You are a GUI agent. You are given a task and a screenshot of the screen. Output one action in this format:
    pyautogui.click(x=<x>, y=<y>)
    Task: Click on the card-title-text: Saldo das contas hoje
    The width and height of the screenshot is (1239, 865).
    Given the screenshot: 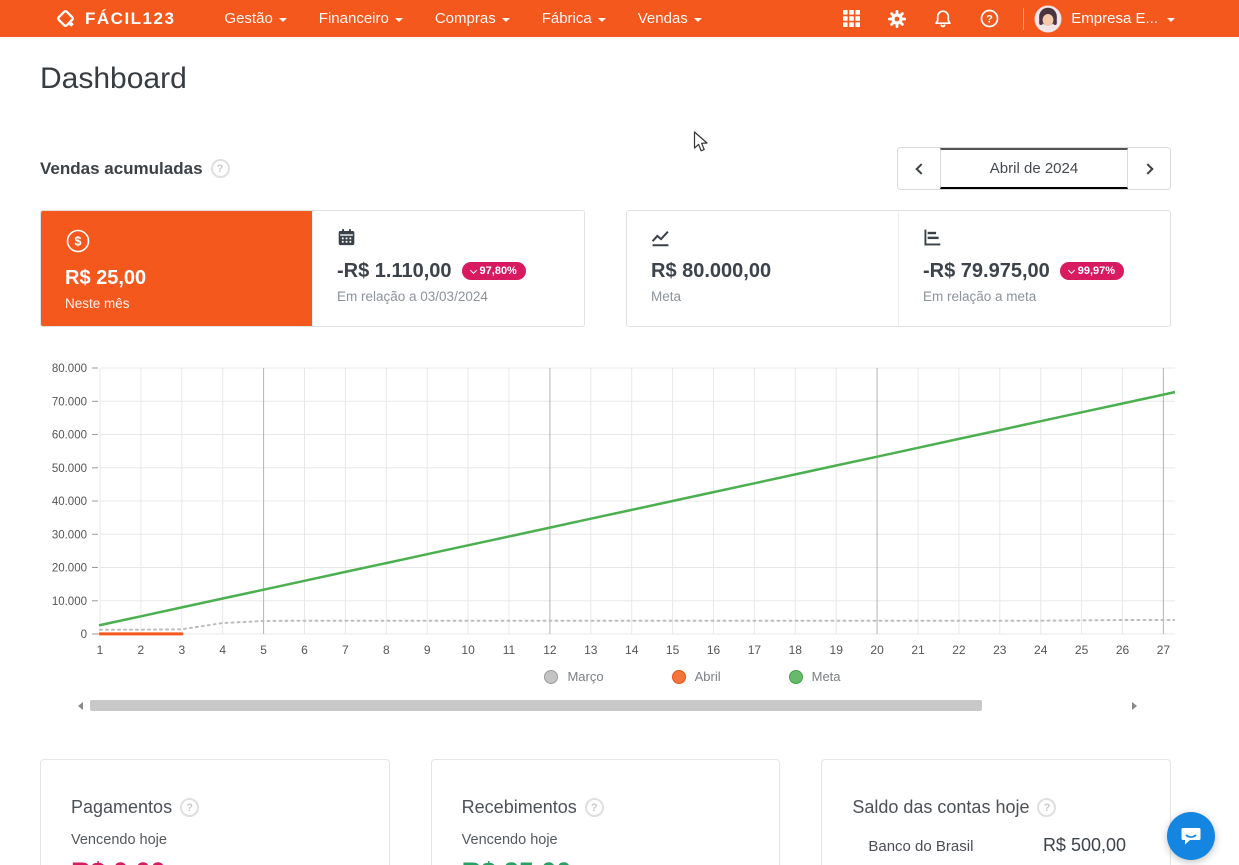 What is the action you would take?
    pyautogui.click(x=941, y=807)
    